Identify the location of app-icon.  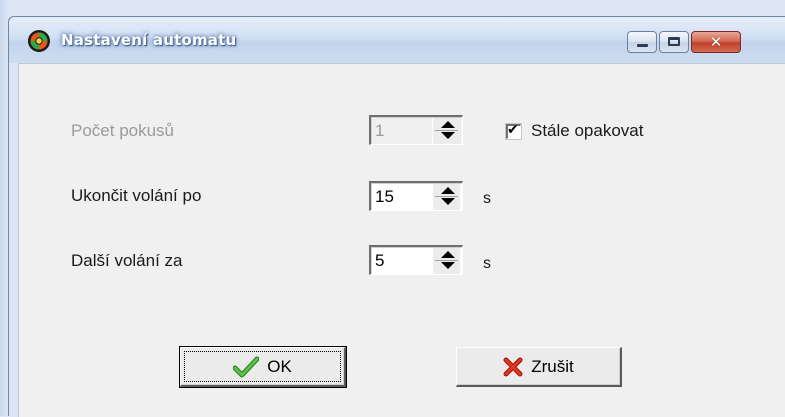
(39, 41).